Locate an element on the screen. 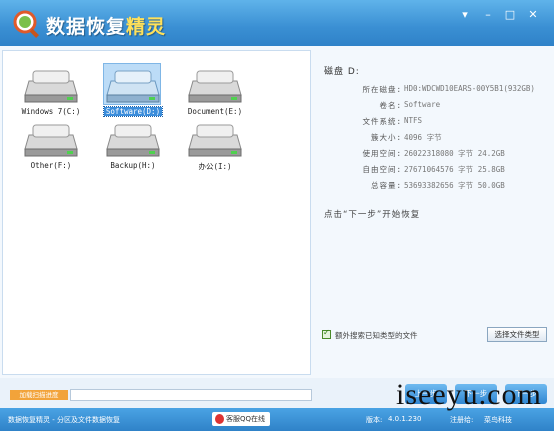  title-bar: 数据恢复精灵 ▾ – □ ✕ is located at coordinates (277, 23).